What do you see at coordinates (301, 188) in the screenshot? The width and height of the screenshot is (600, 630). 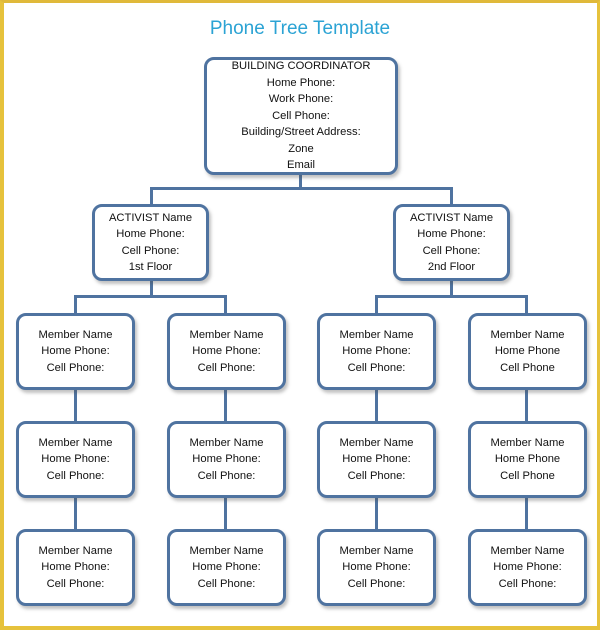 I see `connector-coordinator-bar` at bounding box center [301, 188].